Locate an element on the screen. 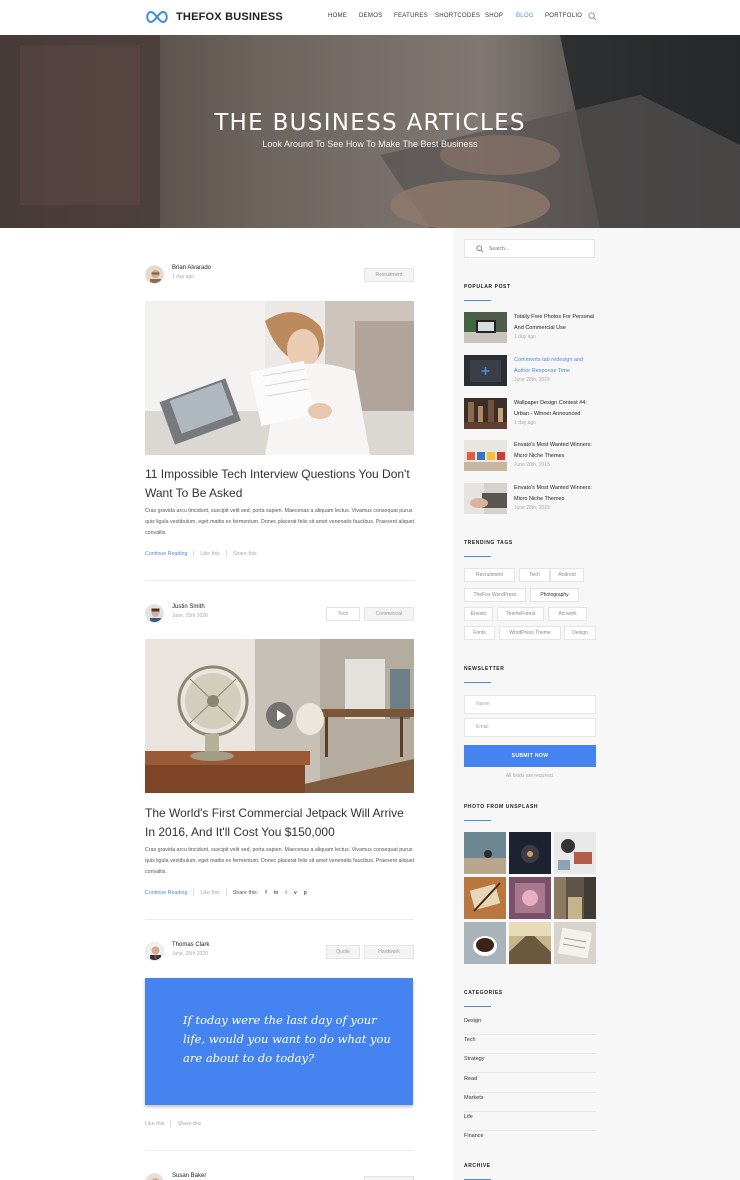  newsletter-name-field: Name is located at coordinates (530, 704).